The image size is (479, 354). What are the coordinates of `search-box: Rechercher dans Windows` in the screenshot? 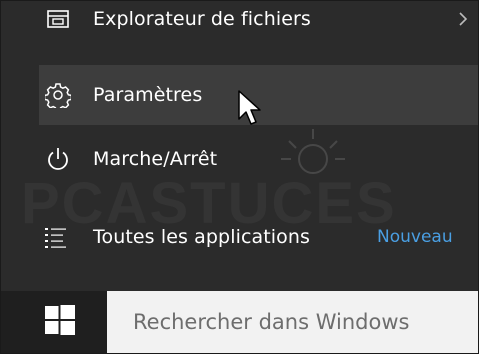 It's located at (292, 322).